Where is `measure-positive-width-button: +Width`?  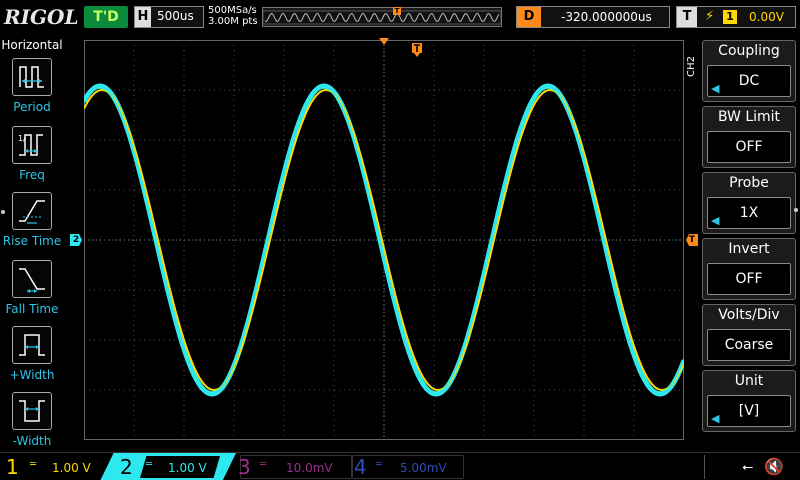
measure-positive-width-button: +Width is located at coordinates (32, 359).